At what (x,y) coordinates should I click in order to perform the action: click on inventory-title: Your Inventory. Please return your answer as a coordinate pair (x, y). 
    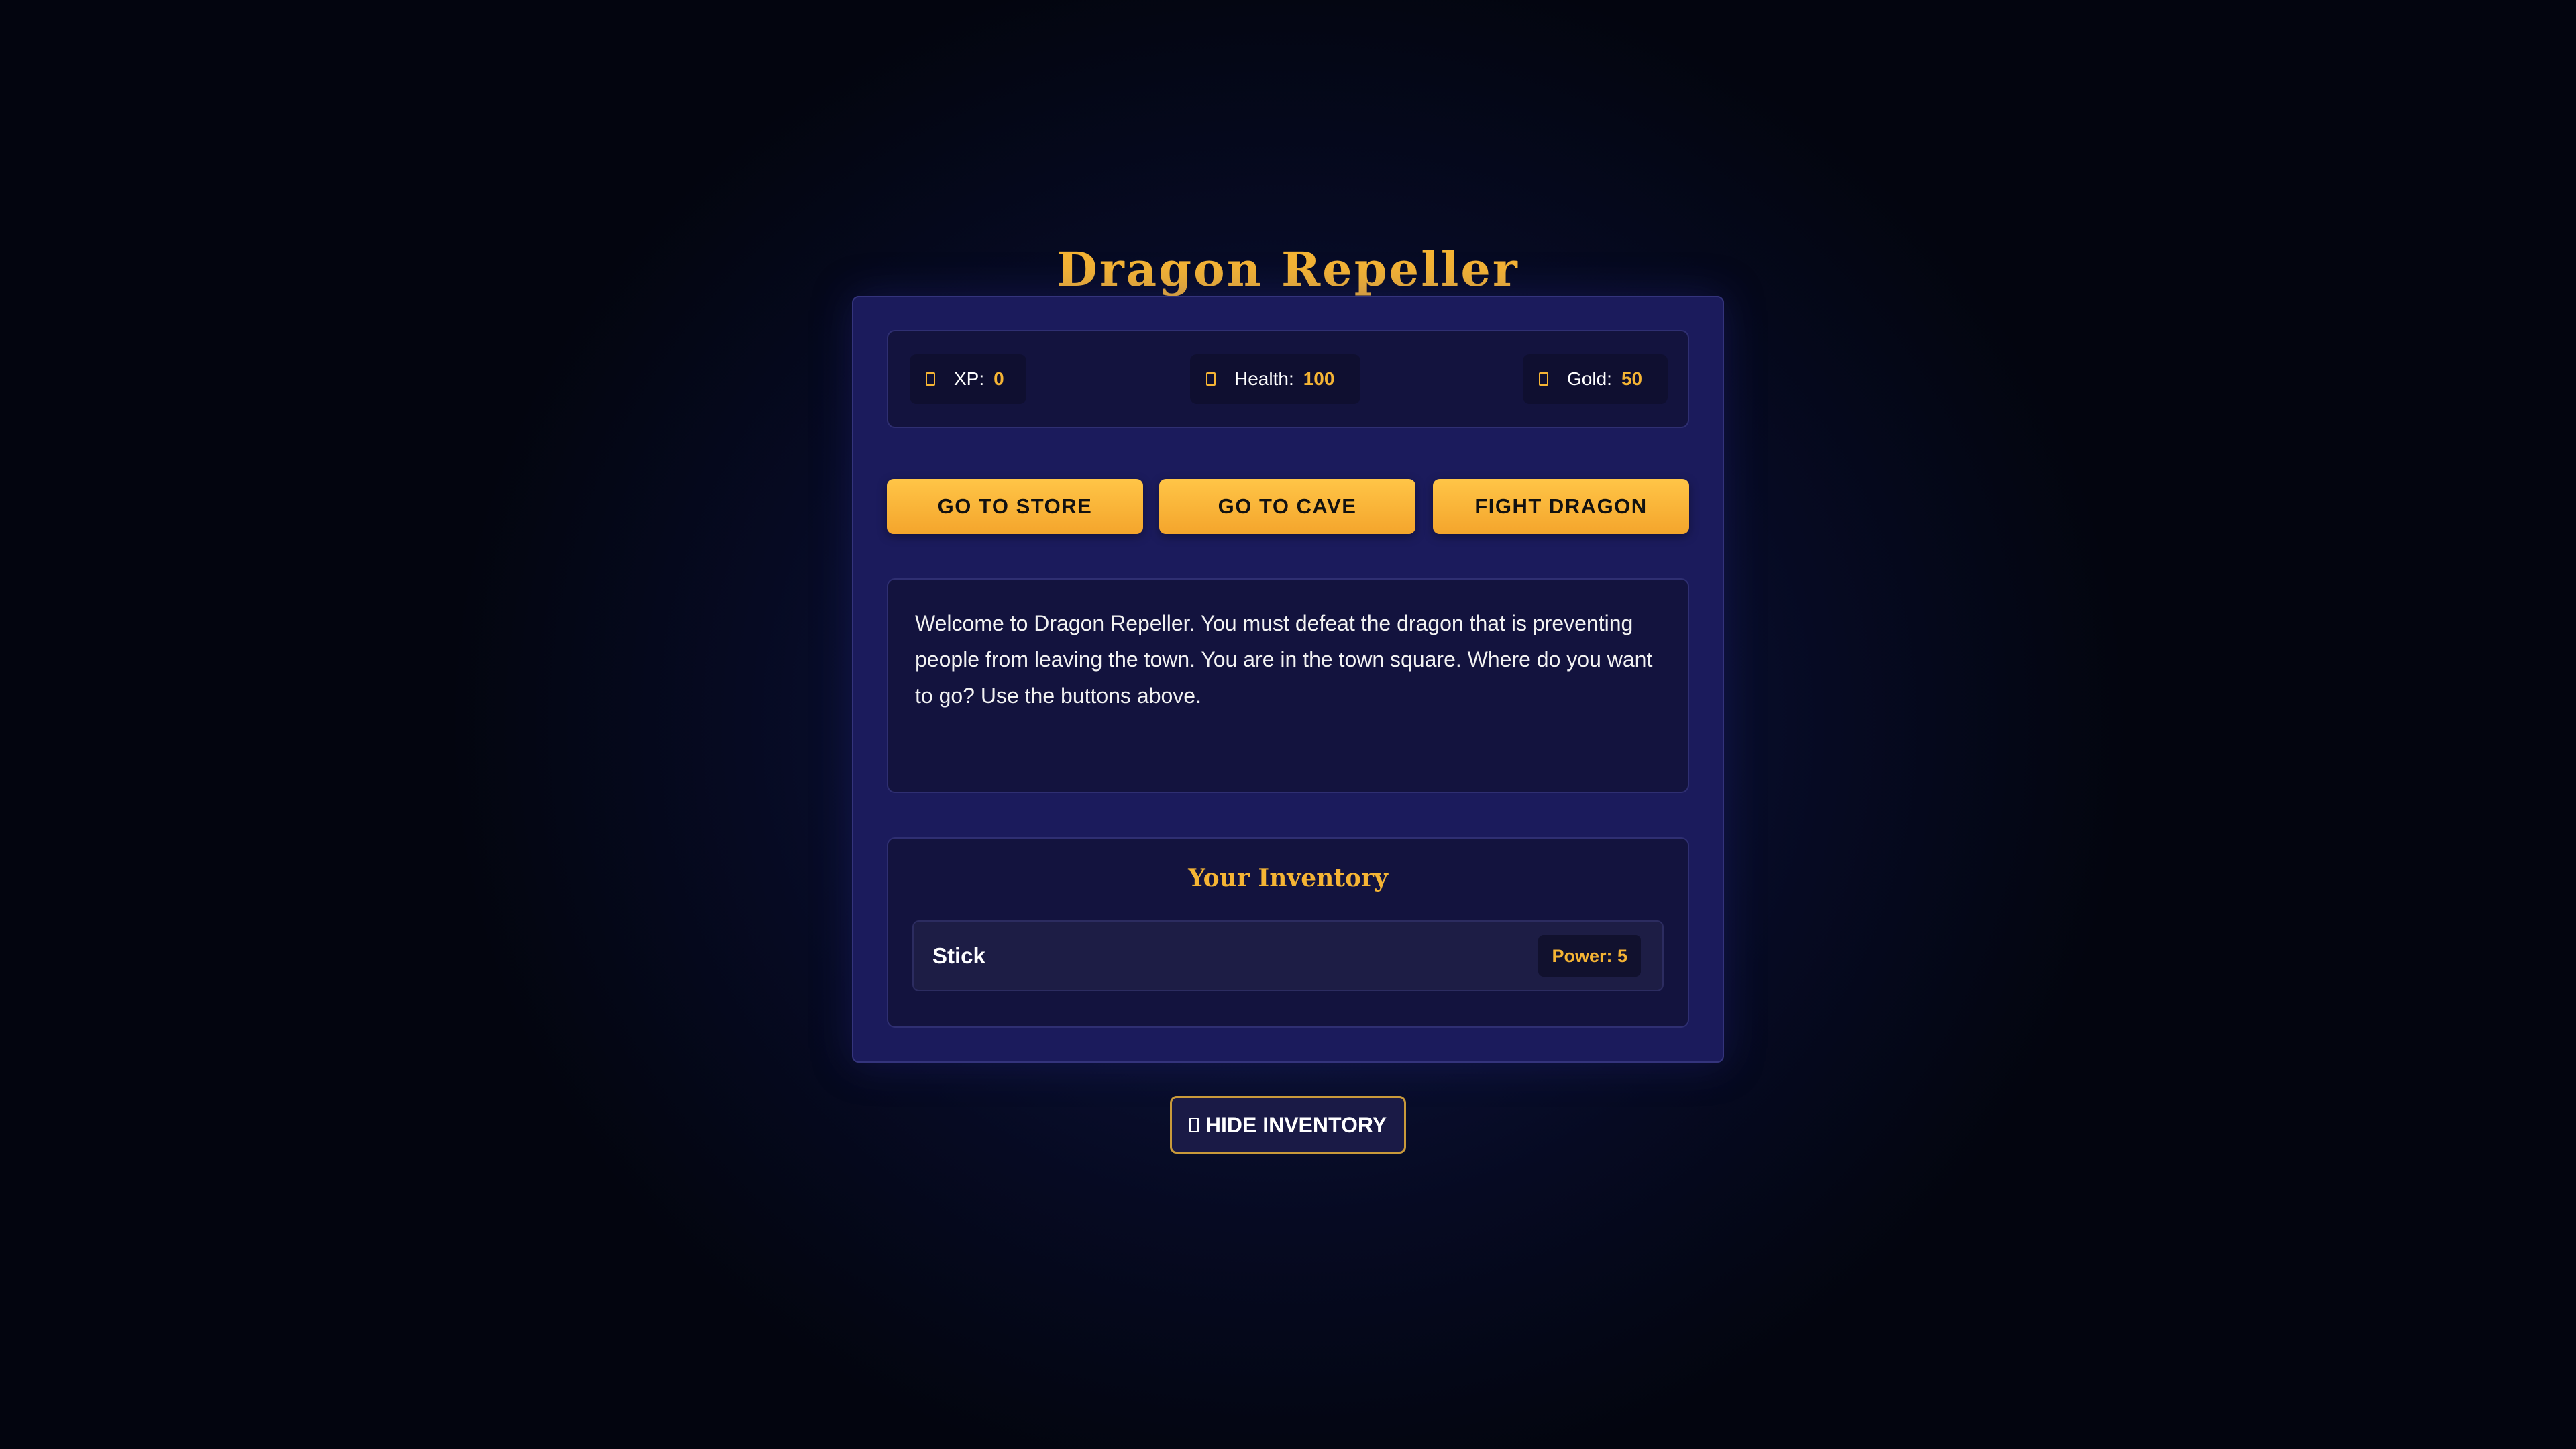
    Looking at the image, I should click on (1288, 878).